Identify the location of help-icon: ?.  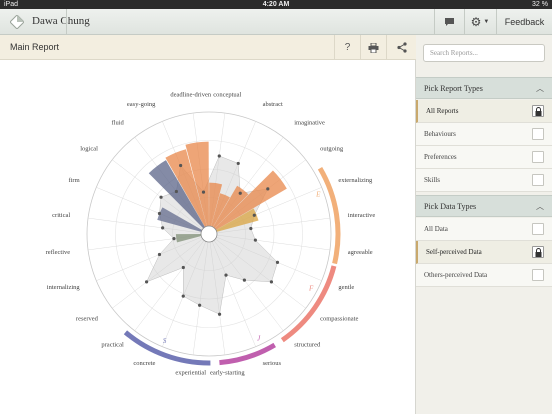
(347, 47).